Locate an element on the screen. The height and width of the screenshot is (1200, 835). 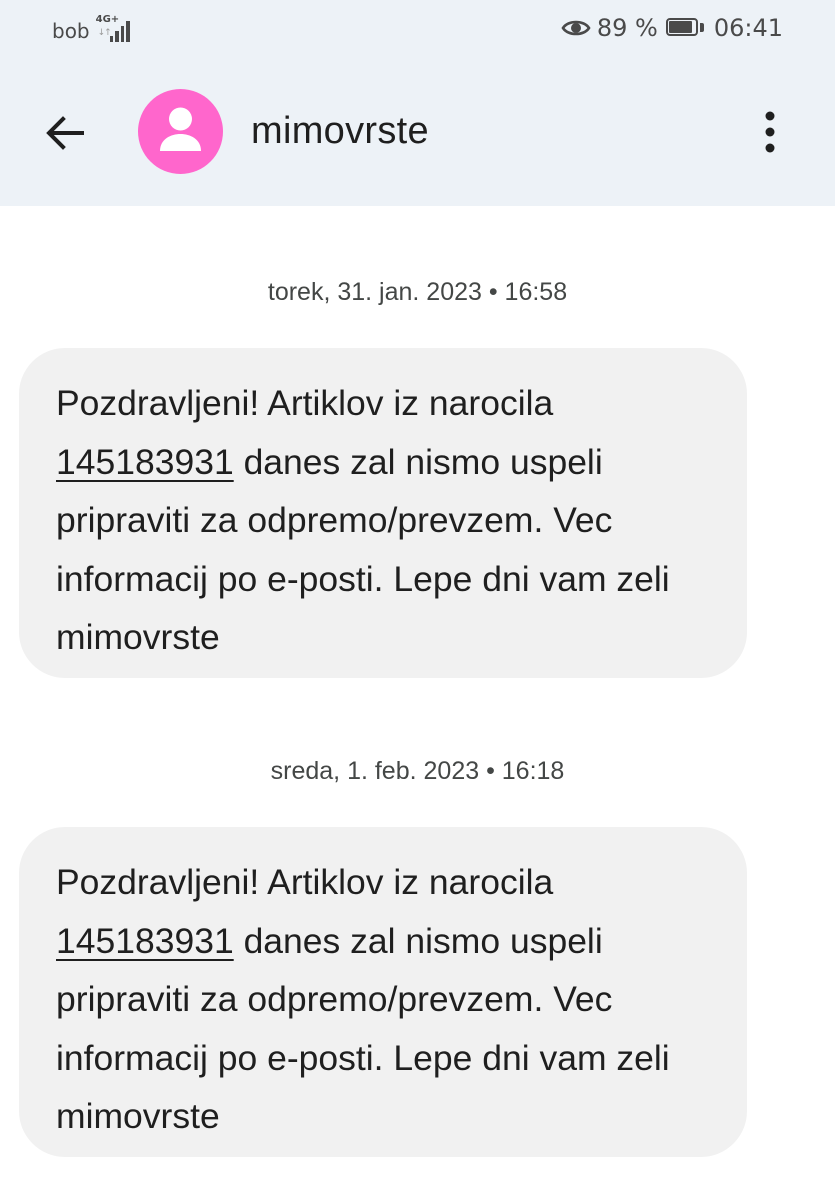
person-avatar-icon is located at coordinates (180, 129).